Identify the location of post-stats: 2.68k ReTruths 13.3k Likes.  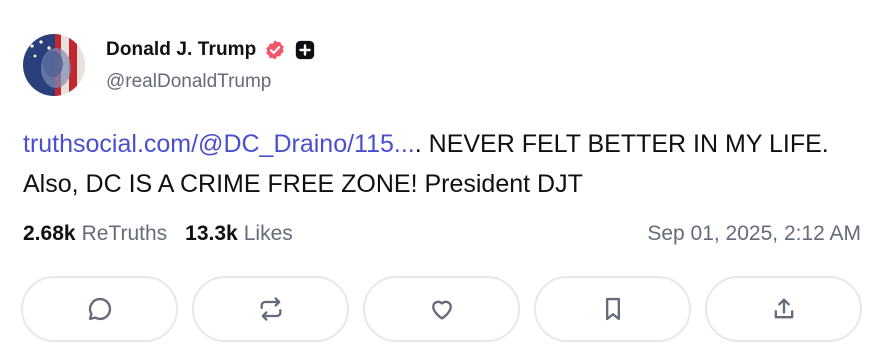
(158, 234).